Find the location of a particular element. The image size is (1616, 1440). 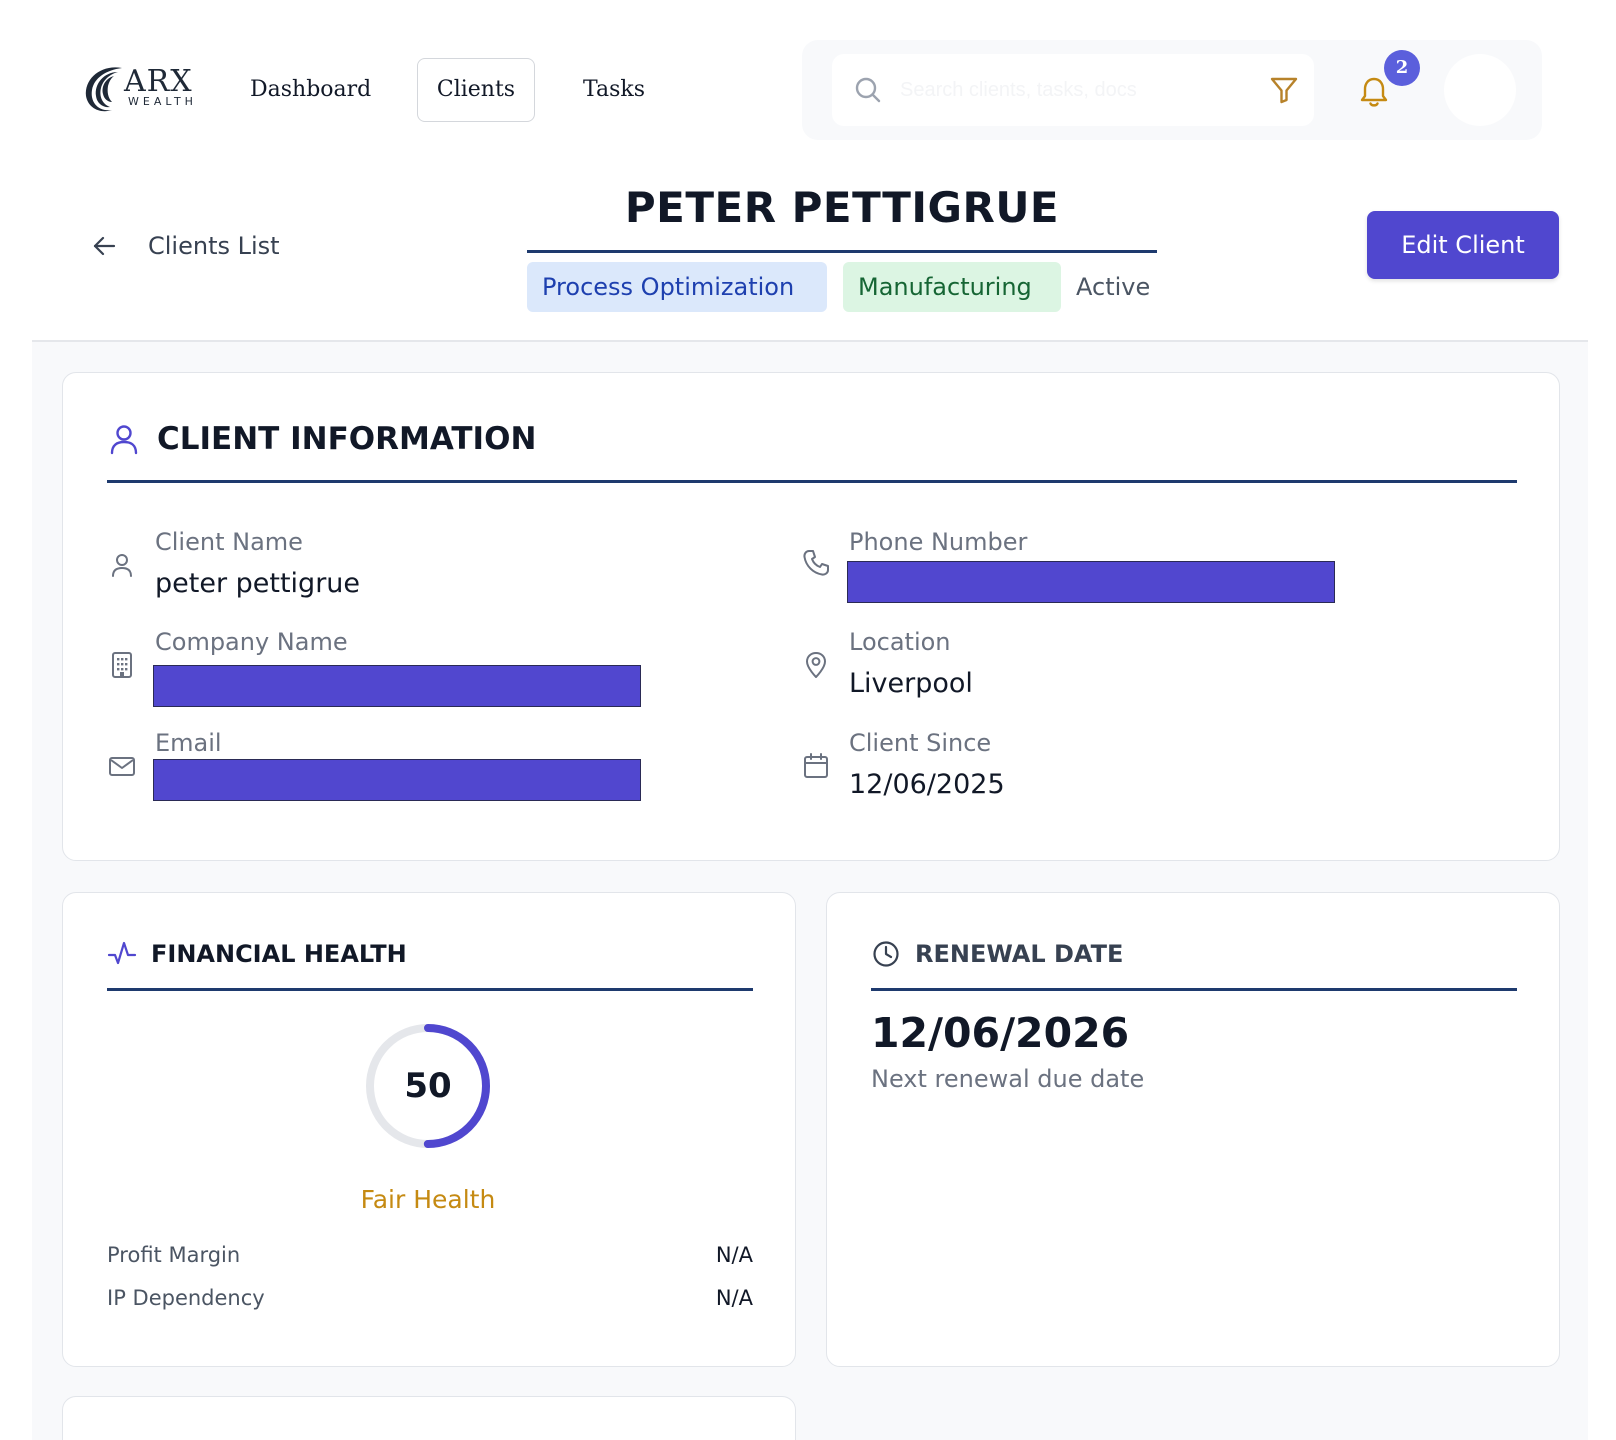

metric-name: Profit Margin is located at coordinates (174, 1255).